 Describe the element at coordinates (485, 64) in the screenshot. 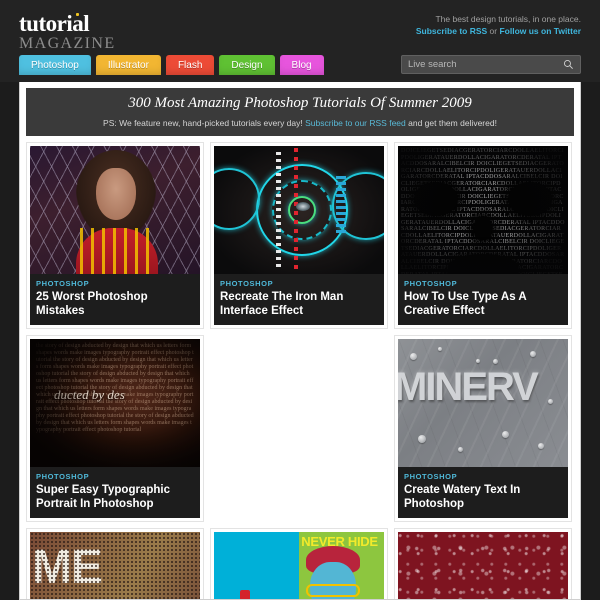

I see `search-input` at that location.